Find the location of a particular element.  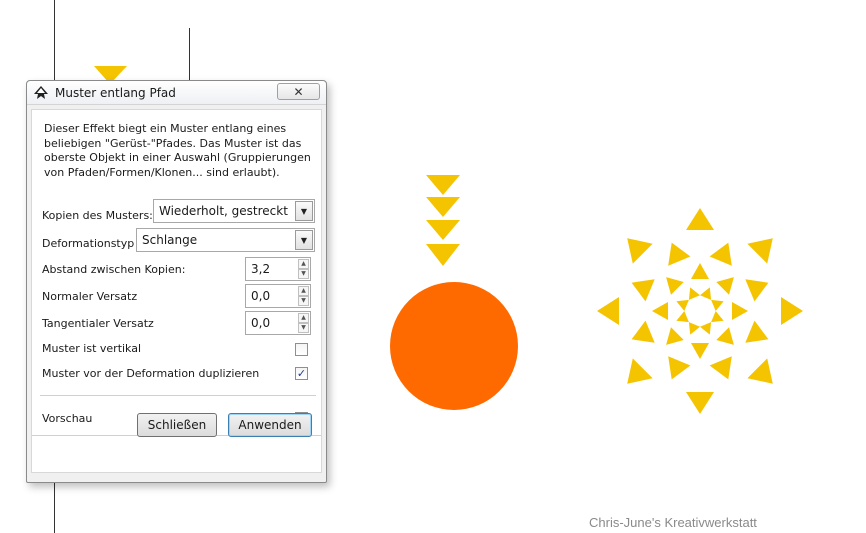

tangential-offset-label: Tangentialer Versatz is located at coordinates (98, 323).